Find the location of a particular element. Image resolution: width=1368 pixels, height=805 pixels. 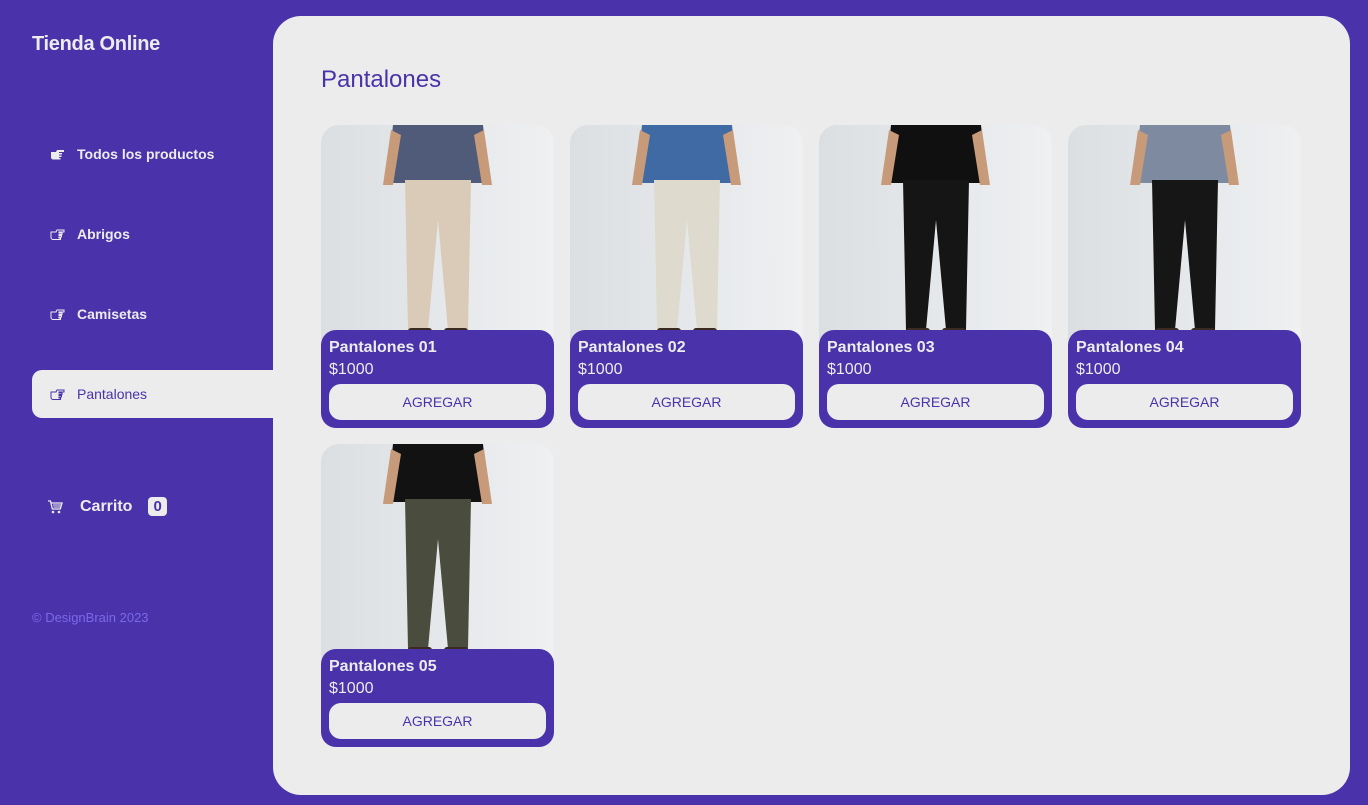

product-card: Pantalones 04 $1000 AGREGAR is located at coordinates (1184, 276).